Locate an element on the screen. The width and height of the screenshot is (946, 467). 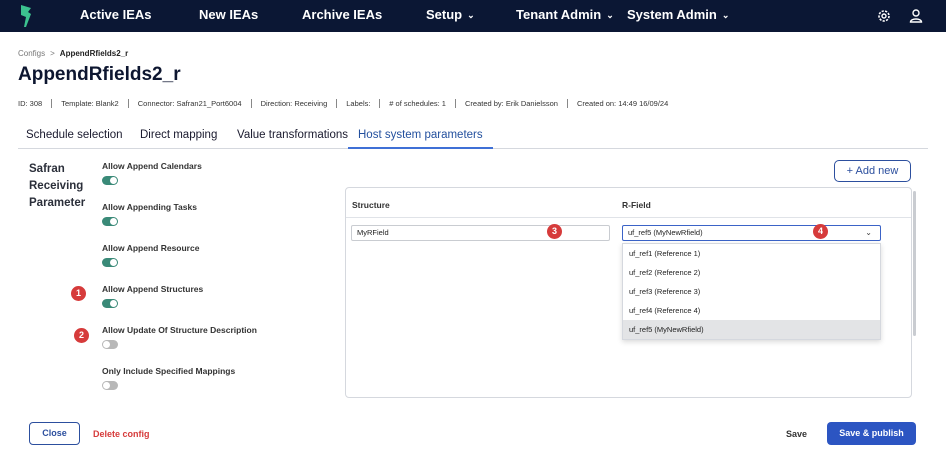
nav-system-admin: System Admin ⌄ is located at coordinates (678, 16).